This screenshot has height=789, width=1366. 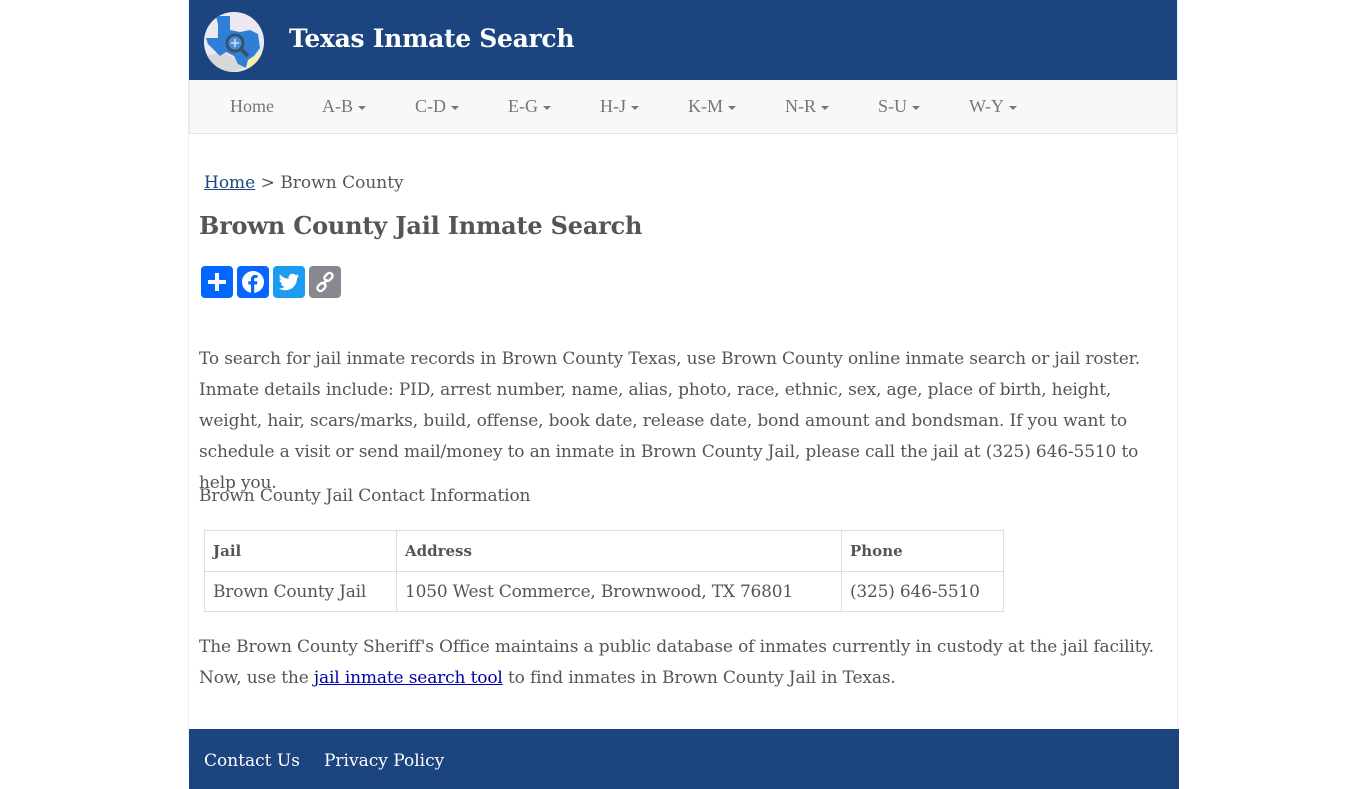 What do you see at coordinates (922, 591) in the screenshot?
I see `table-cell-phone: (325) 646-5510` at bounding box center [922, 591].